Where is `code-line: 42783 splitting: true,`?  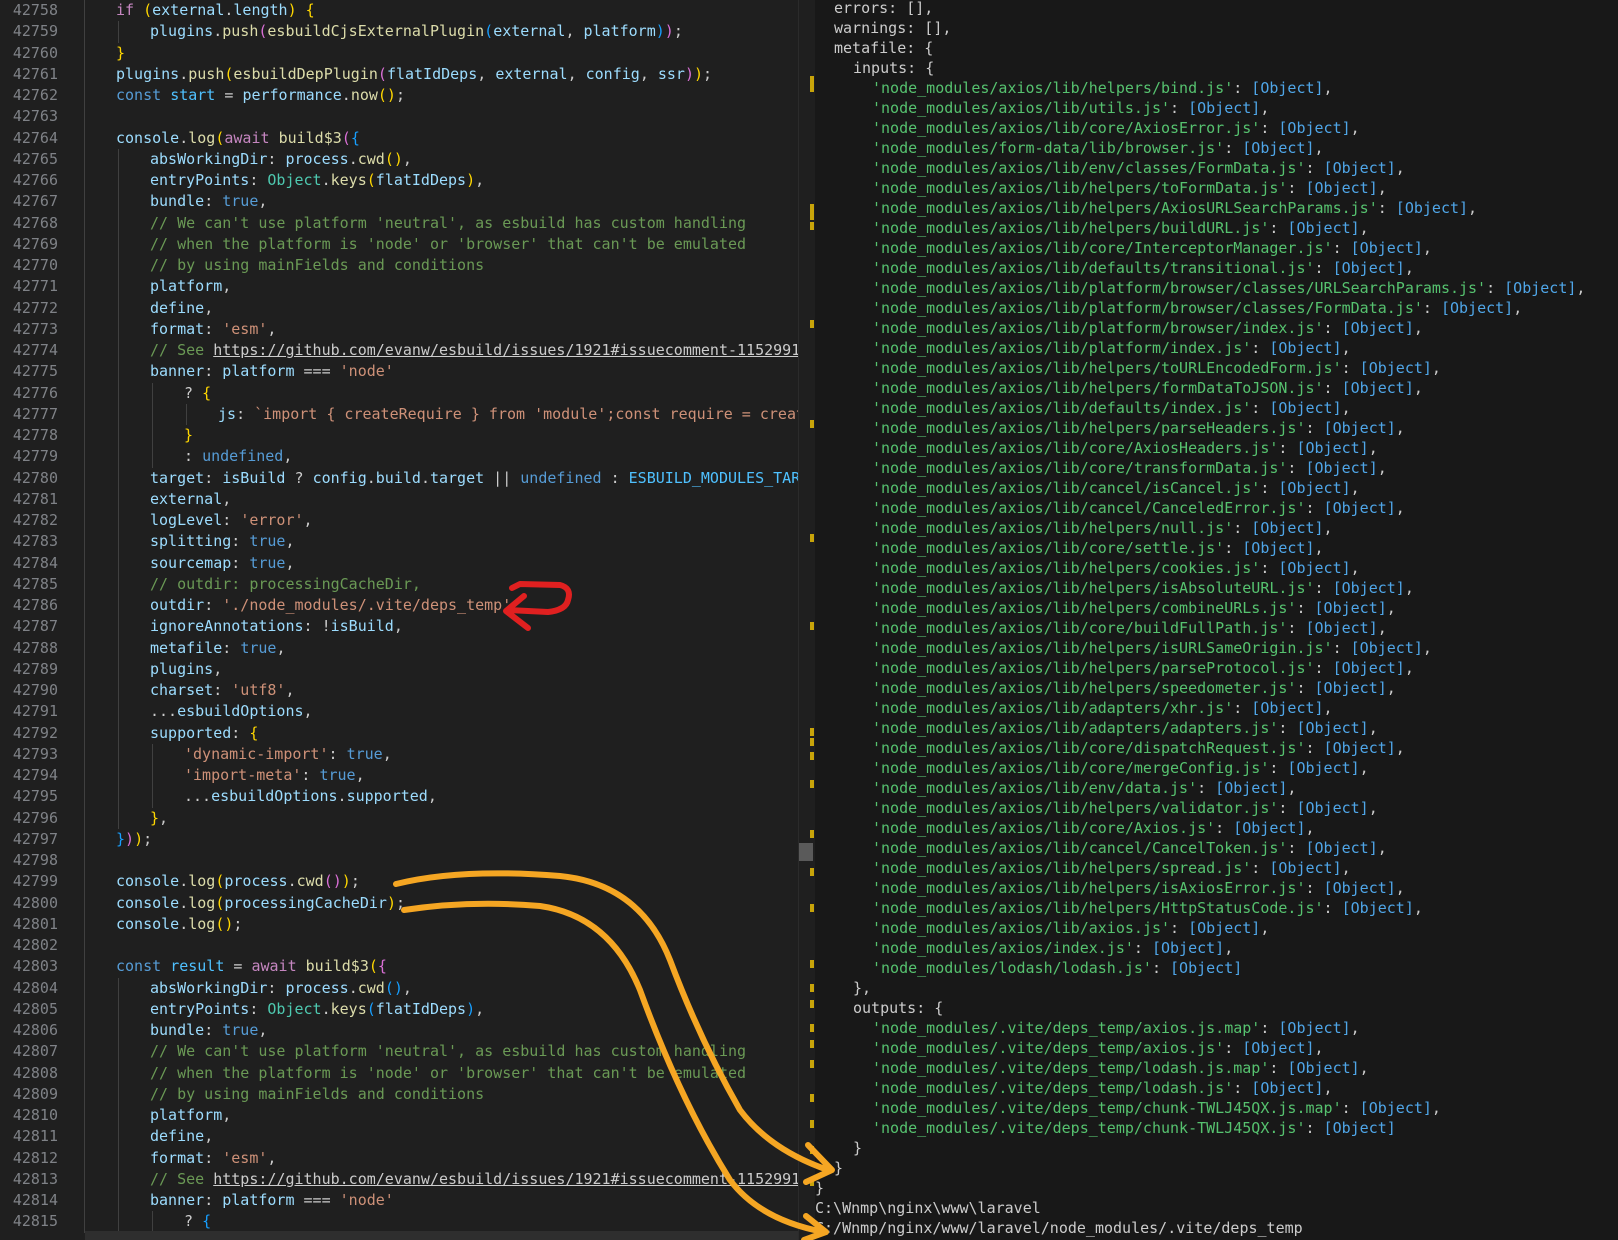
code-line: 42783 splitting: true, is located at coordinates (399, 542).